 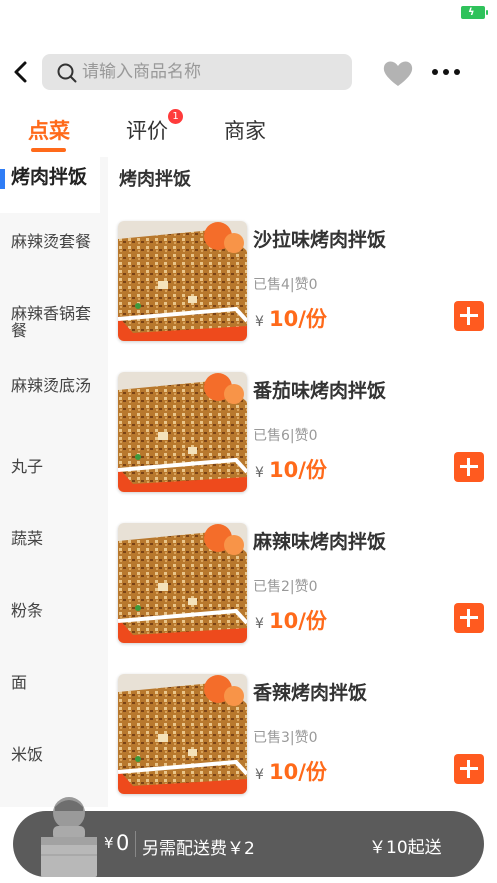 What do you see at coordinates (320, 240) in the screenshot?
I see `product-name: 沙拉味烤肉拌饭` at bounding box center [320, 240].